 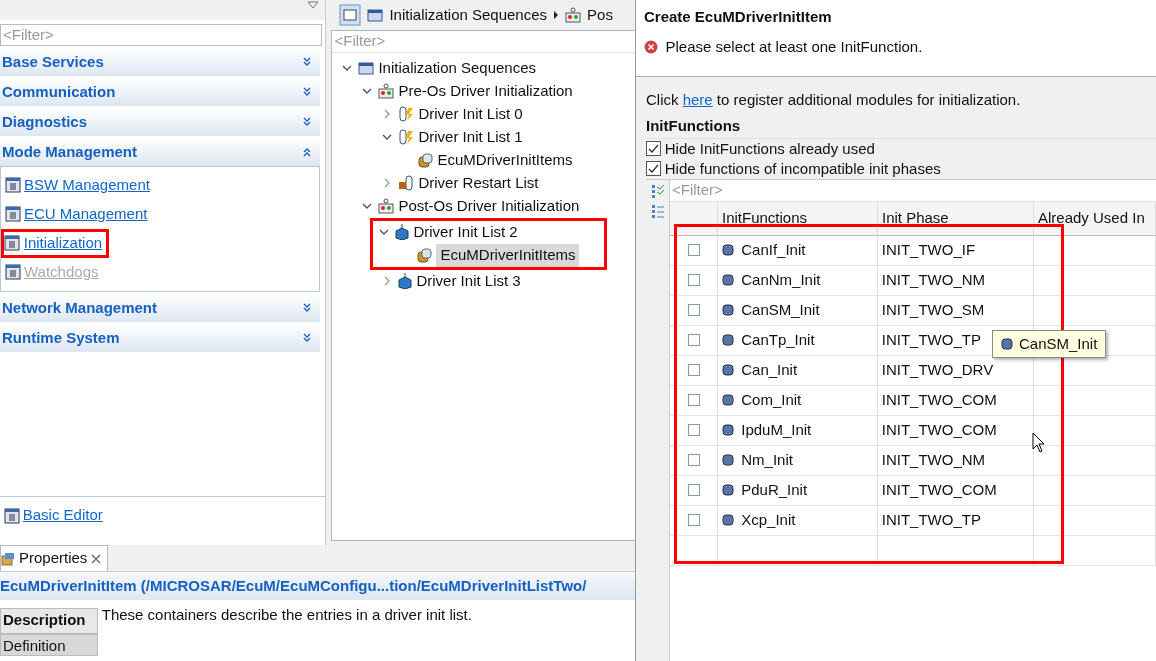 What do you see at coordinates (62, 515) in the screenshot?
I see `editor-link: Basic Editor` at bounding box center [62, 515].